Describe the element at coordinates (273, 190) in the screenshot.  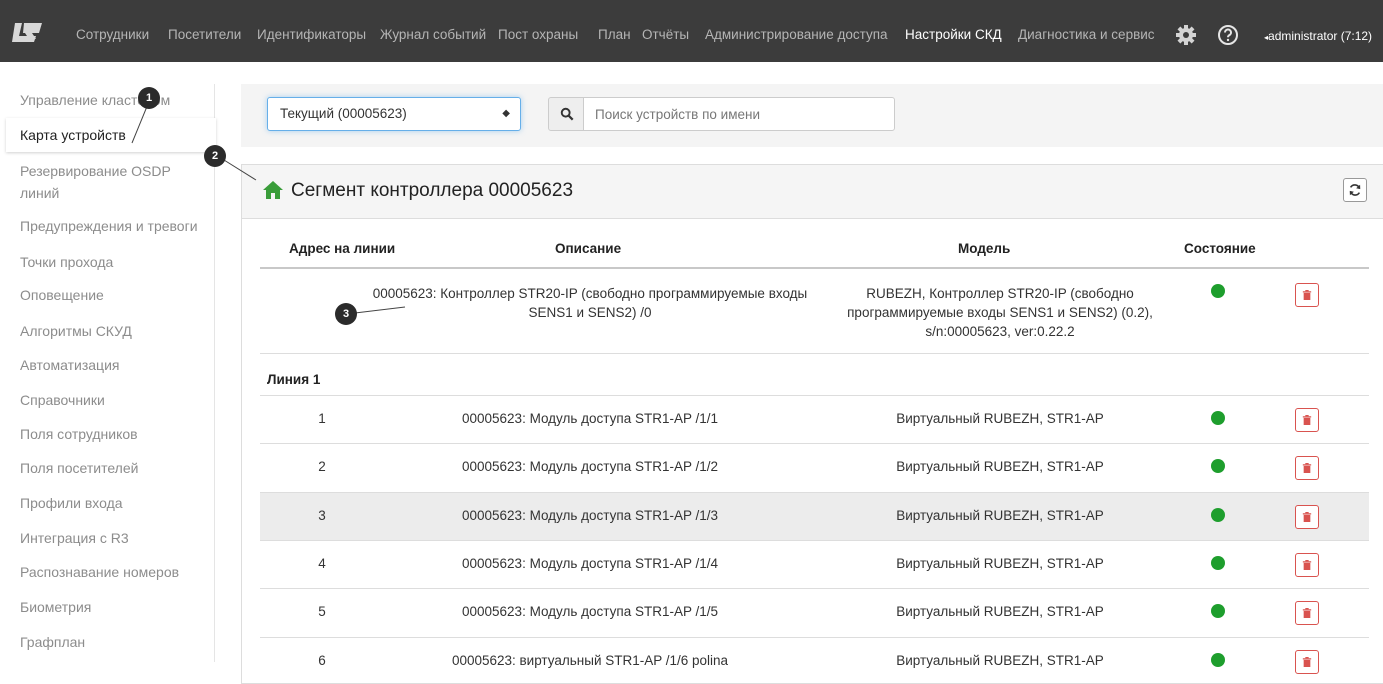
I see `home-icon` at that location.